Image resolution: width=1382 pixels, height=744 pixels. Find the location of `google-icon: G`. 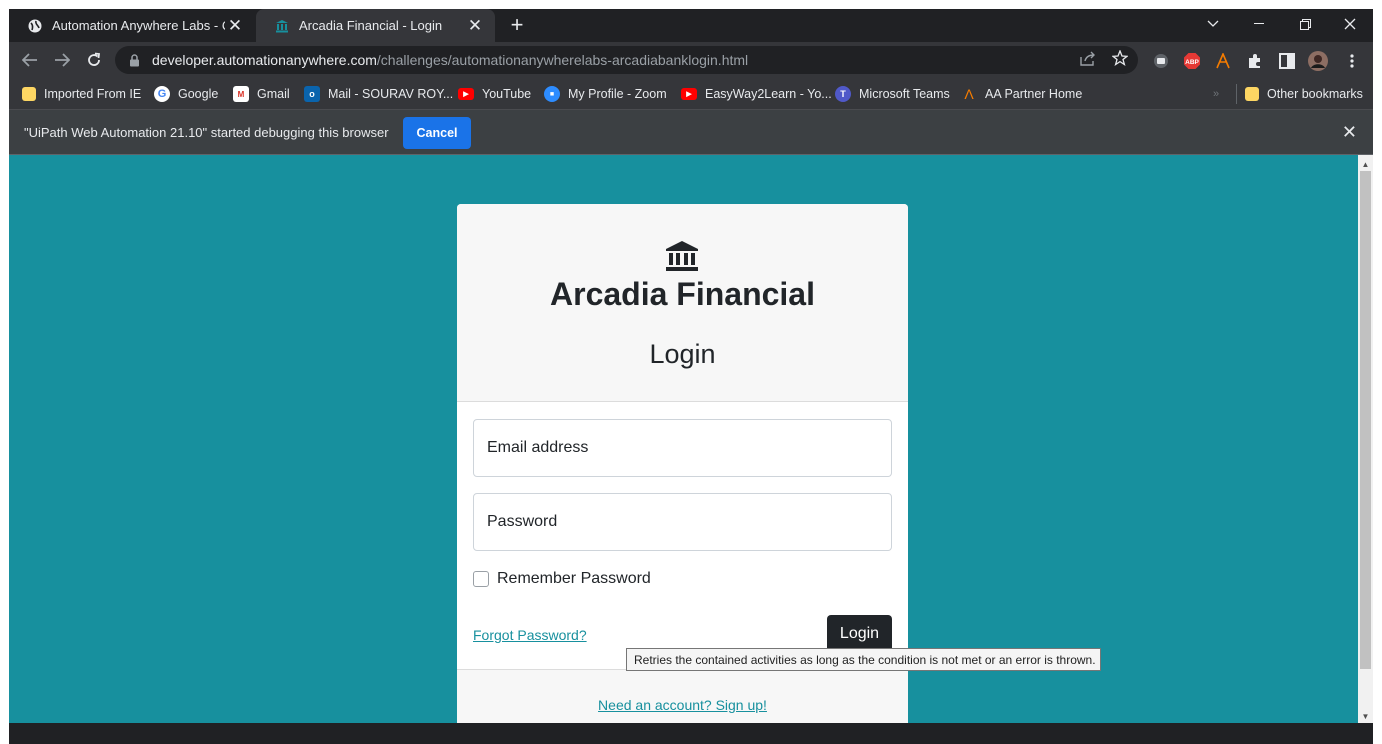

google-icon: G is located at coordinates (162, 94).